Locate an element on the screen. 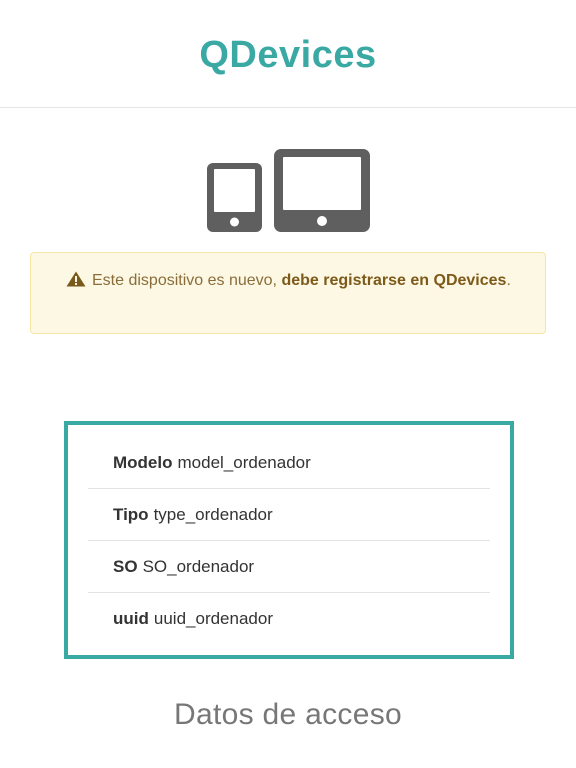  alert-bold-text: debe registrarse en QDevices is located at coordinates (394, 280).